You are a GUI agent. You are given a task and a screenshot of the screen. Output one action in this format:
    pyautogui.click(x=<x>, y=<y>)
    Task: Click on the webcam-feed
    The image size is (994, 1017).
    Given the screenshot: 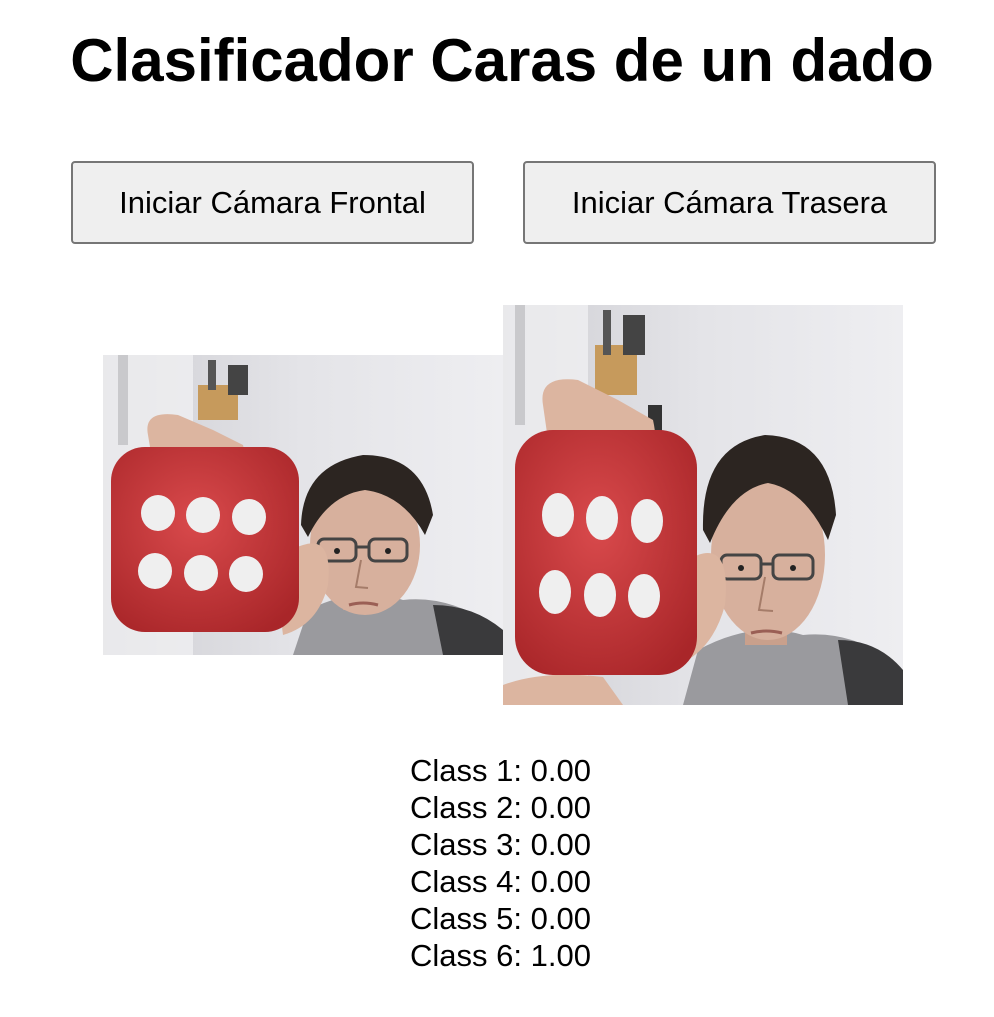 What is the action you would take?
    pyautogui.click(x=303, y=505)
    